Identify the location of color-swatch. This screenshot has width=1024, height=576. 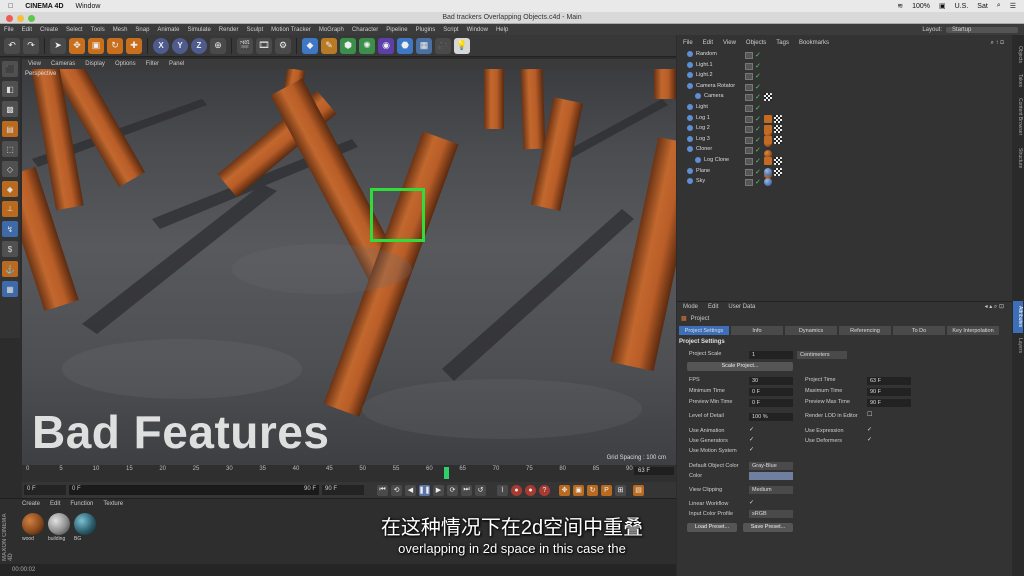
(771, 476).